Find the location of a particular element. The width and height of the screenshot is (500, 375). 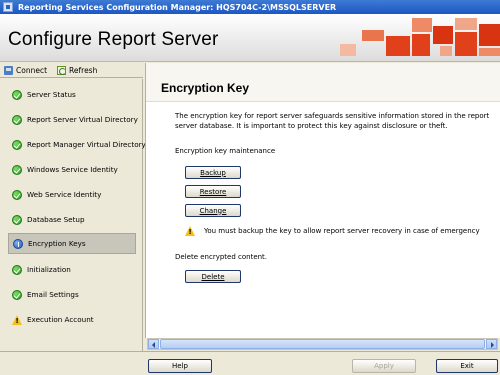

content-header: Encryption Key is located at coordinates (323, 82).